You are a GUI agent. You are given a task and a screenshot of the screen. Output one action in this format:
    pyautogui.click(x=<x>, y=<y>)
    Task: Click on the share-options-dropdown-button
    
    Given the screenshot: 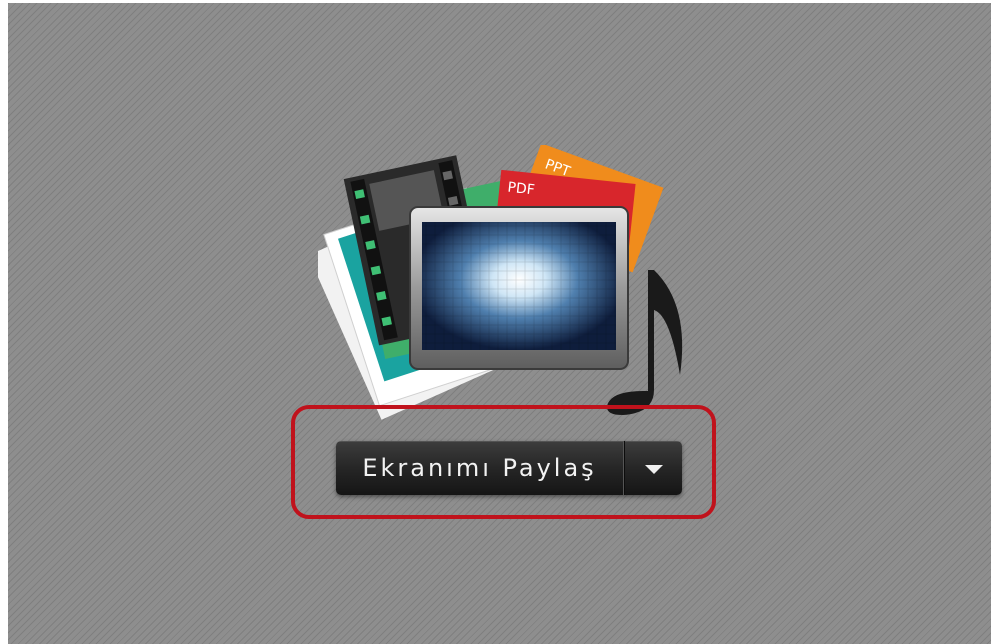 What is the action you would take?
    pyautogui.click(x=653, y=468)
    